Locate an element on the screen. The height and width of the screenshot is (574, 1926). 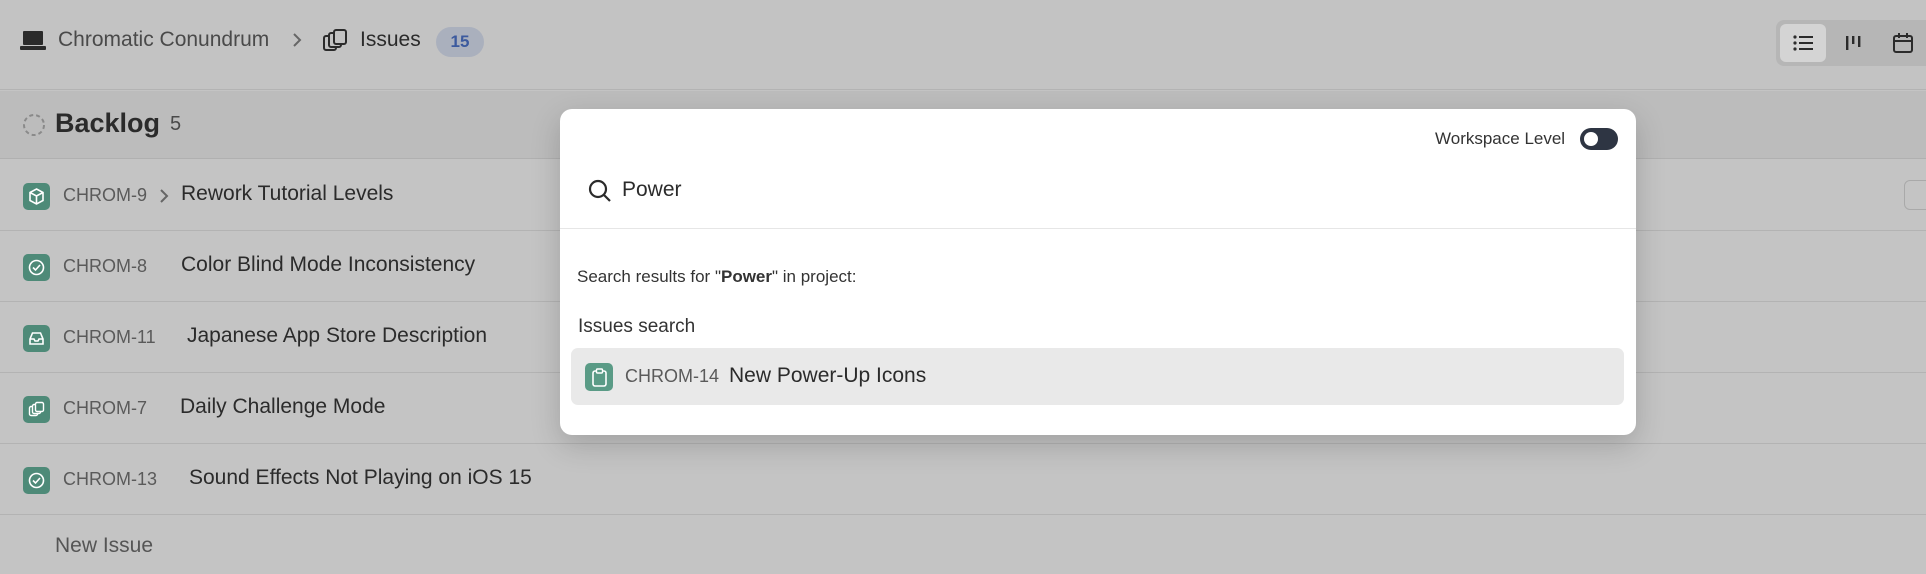
list-view-icon is located at coordinates (1803, 43).